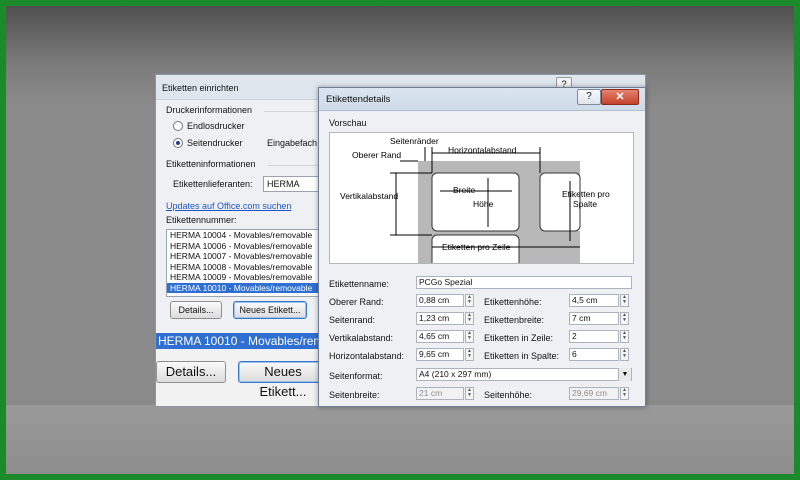 This screenshot has height=480, width=800. Describe the element at coordinates (524, 282) in the screenshot. I see `label-name-field: PCGo Spezial` at that location.